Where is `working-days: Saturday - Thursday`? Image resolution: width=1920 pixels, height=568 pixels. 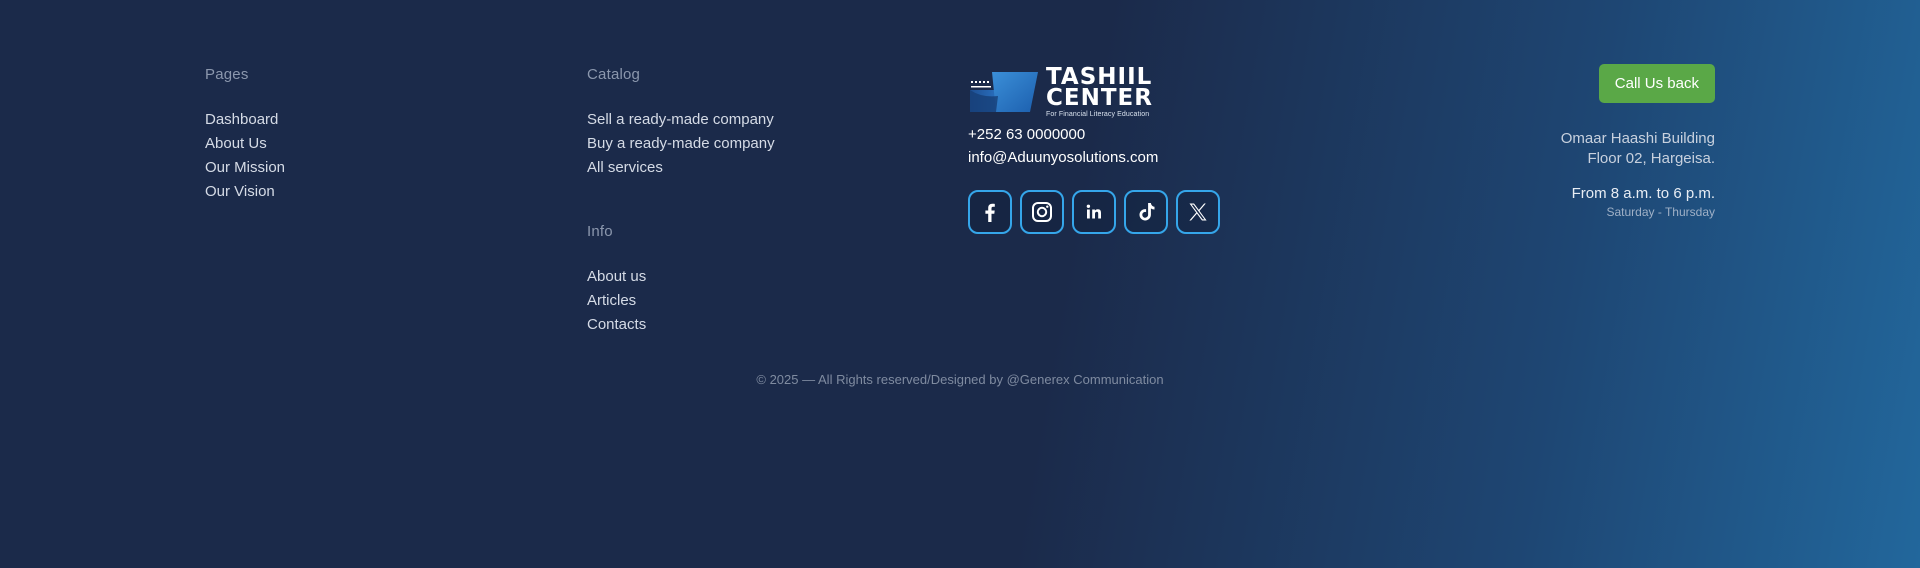
working-days: Saturday - Thursday is located at coordinates (1661, 212).